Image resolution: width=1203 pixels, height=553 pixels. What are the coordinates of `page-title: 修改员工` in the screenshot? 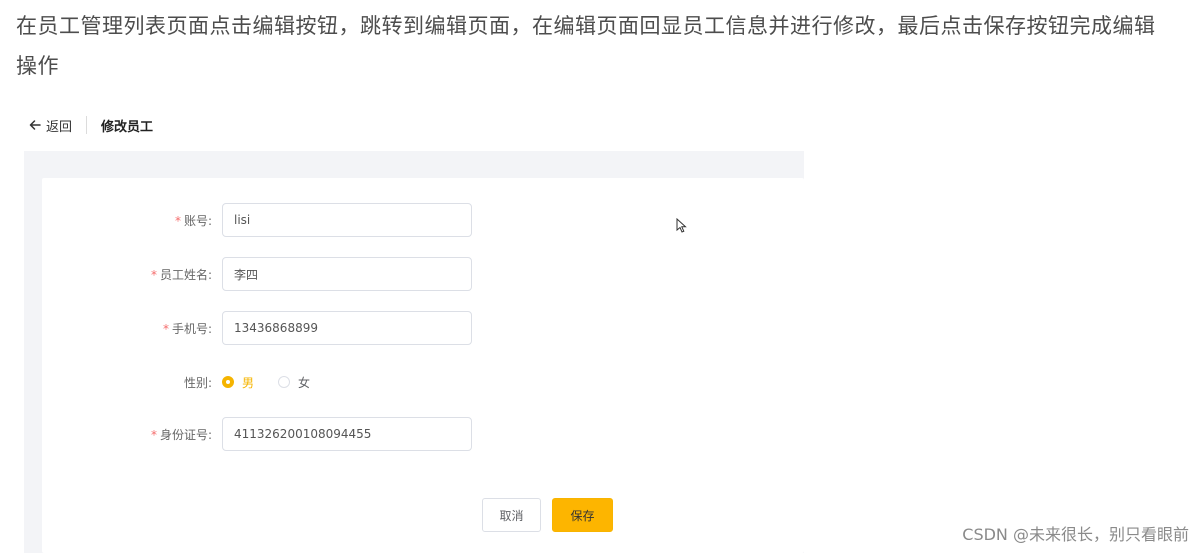 It's located at (127, 127).